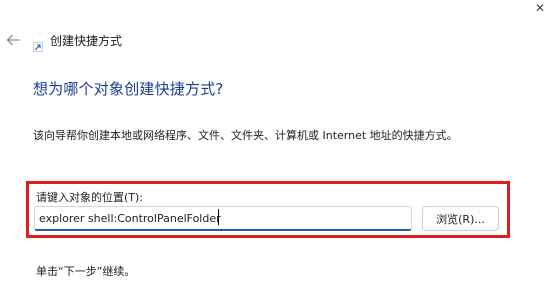  What do you see at coordinates (540, 8) in the screenshot?
I see `close-icon: ✕` at bounding box center [540, 8].